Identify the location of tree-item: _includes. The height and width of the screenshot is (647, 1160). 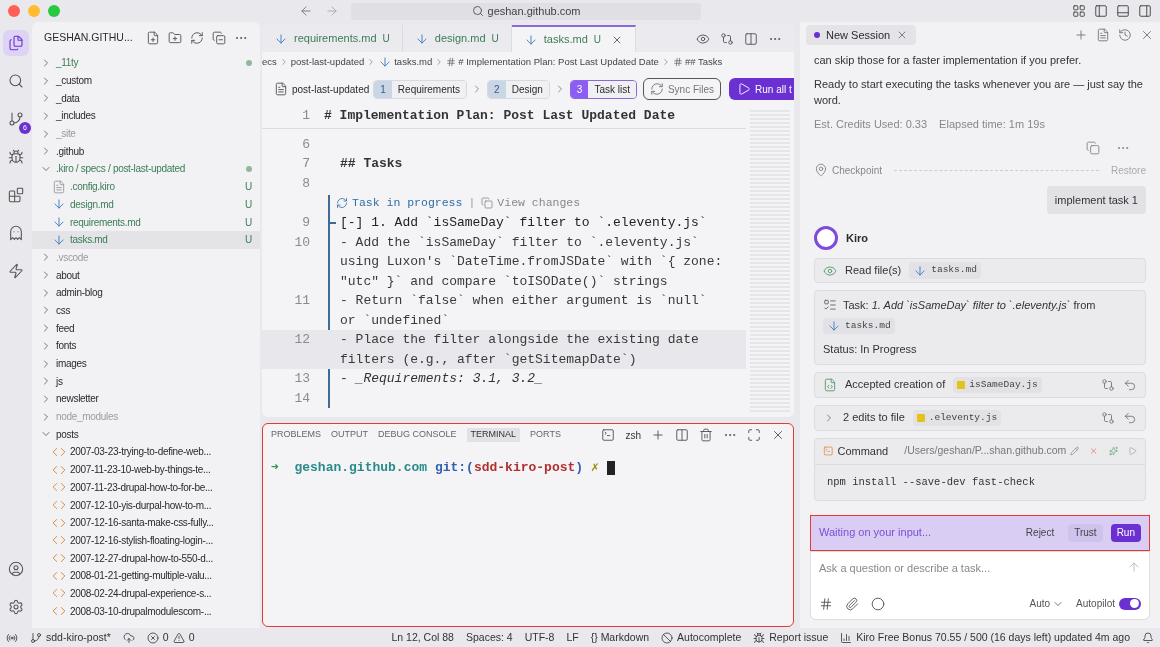
(146, 116).